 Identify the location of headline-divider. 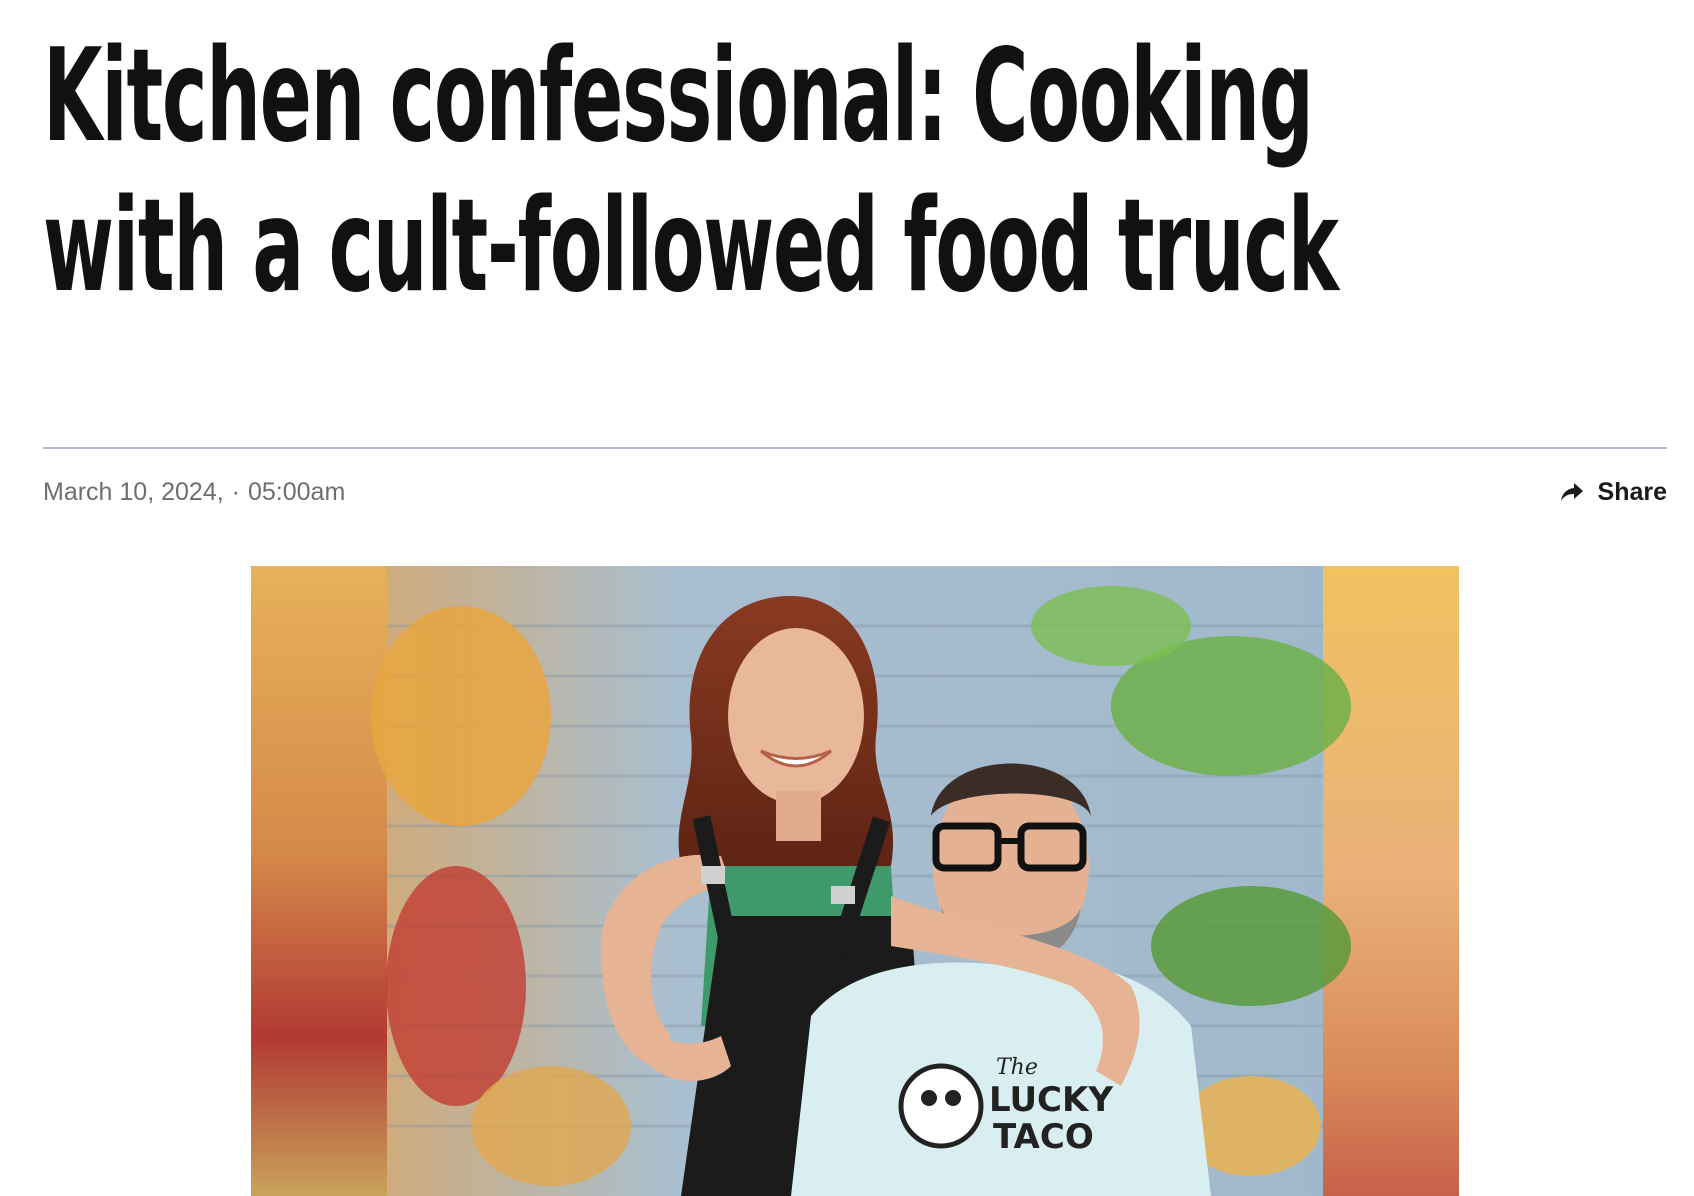
(855, 448).